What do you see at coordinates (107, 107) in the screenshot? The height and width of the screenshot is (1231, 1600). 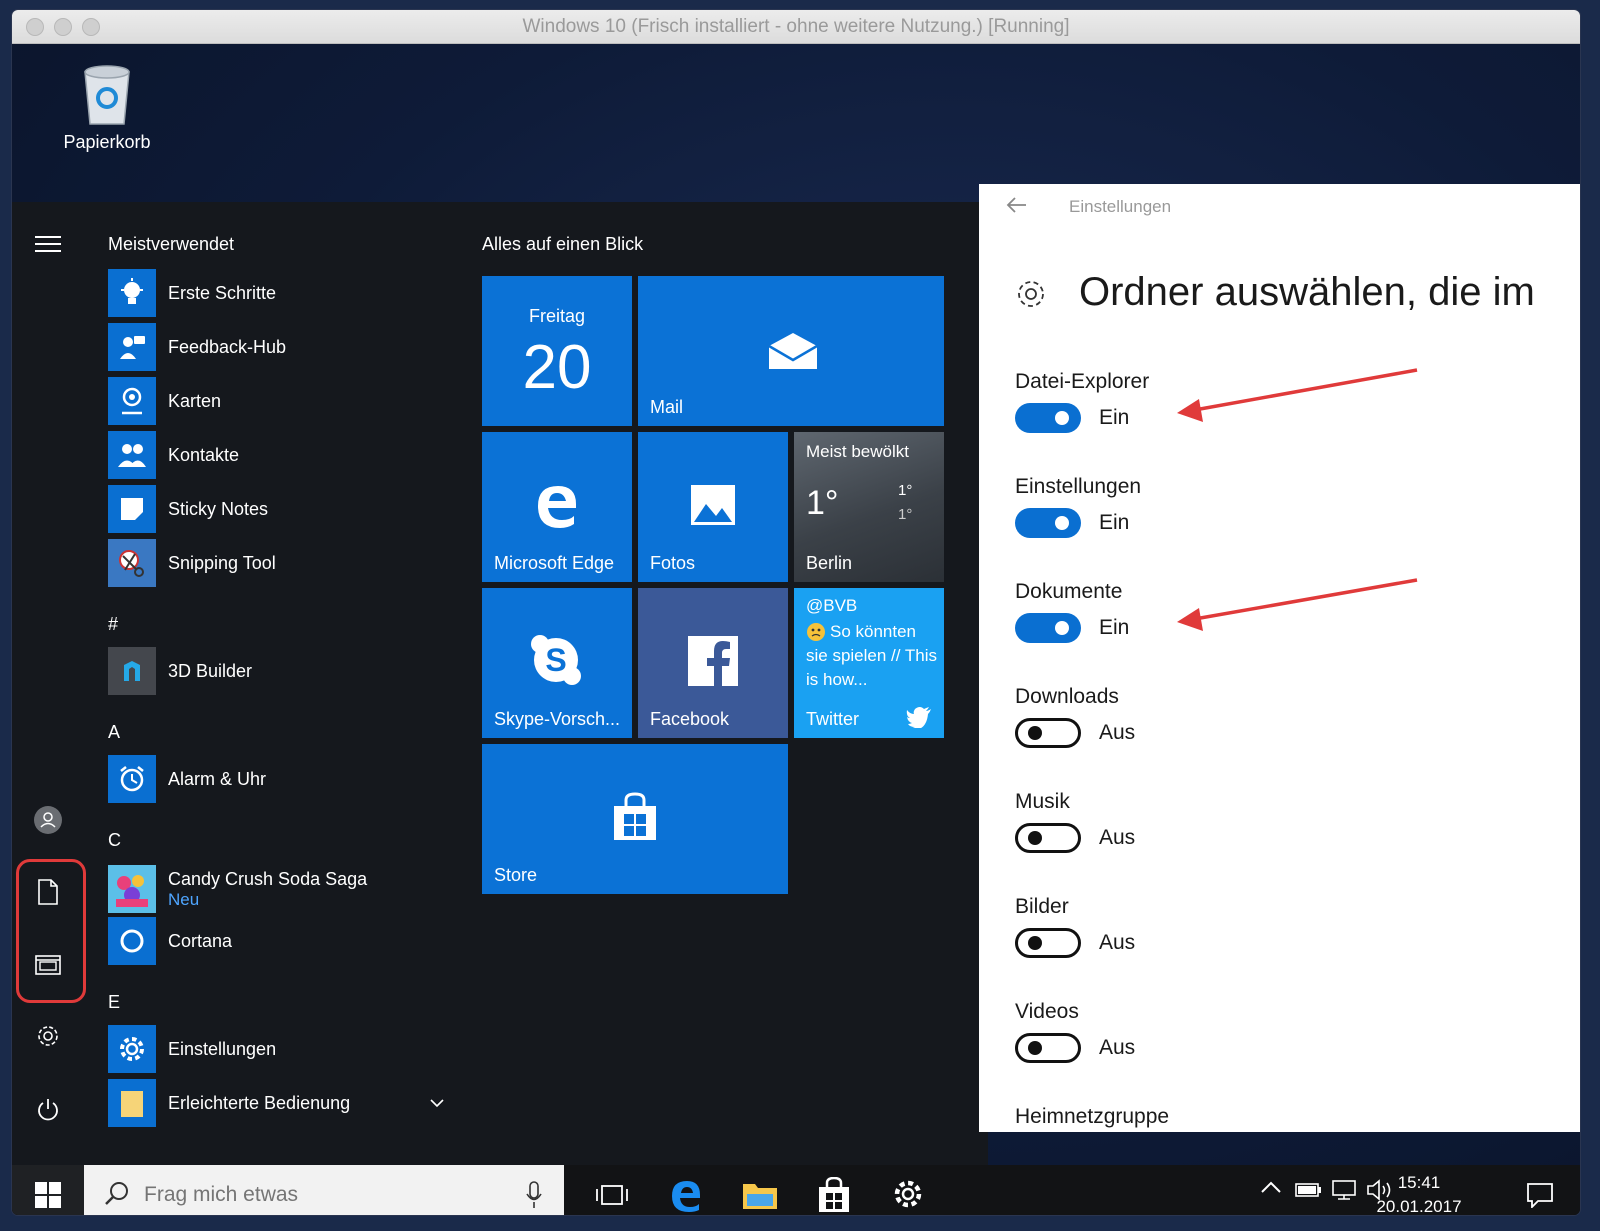 I see `recycle-bin: Papierkorb` at bounding box center [107, 107].